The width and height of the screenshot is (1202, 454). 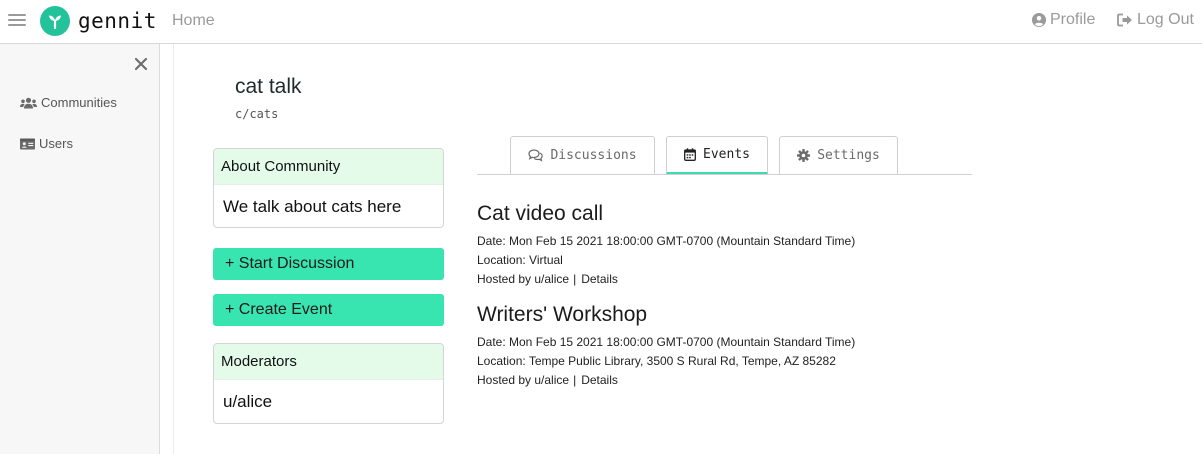 What do you see at coordinates (593, 155) in the screenshot?
I see `tab-label: Discussions` at bounding box center [593, 155].